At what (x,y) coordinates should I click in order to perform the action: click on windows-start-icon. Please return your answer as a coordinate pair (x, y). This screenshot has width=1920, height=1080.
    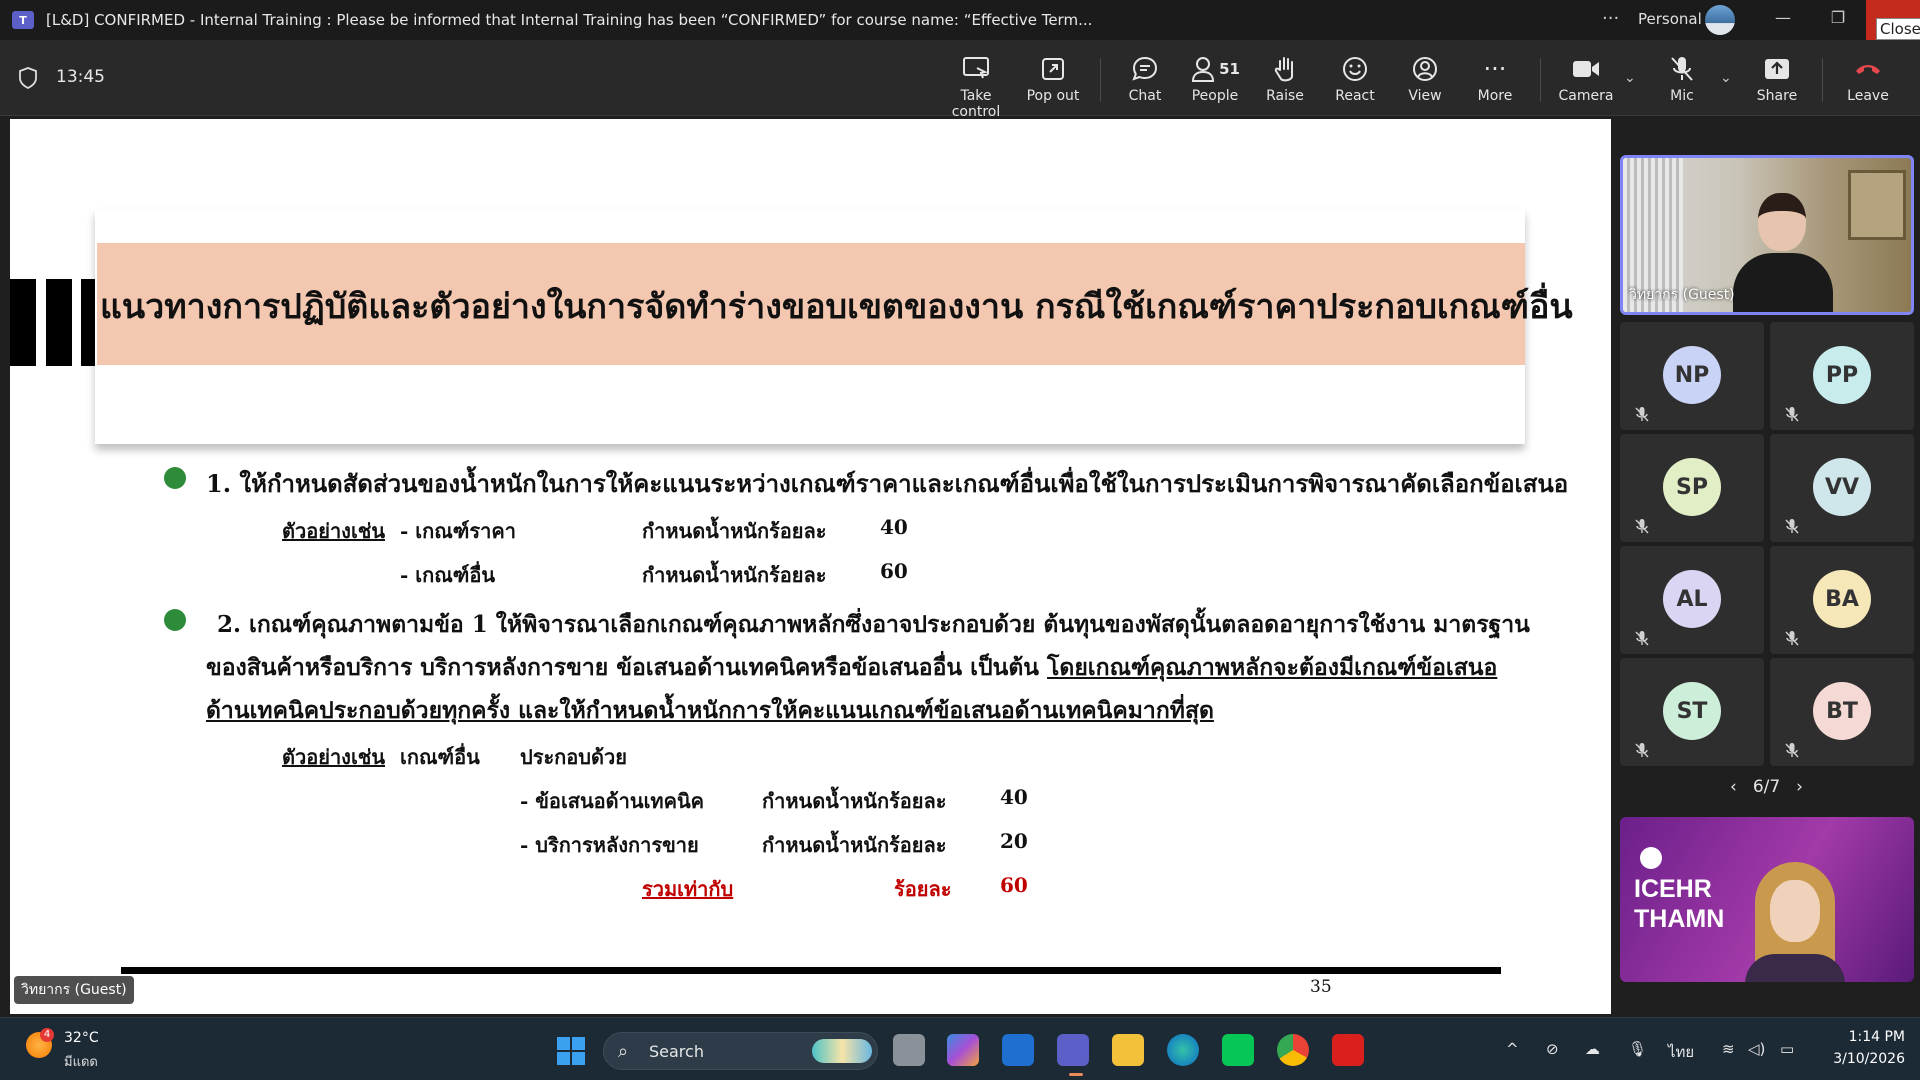
    Looking at the image, I should click on (571, 1051).